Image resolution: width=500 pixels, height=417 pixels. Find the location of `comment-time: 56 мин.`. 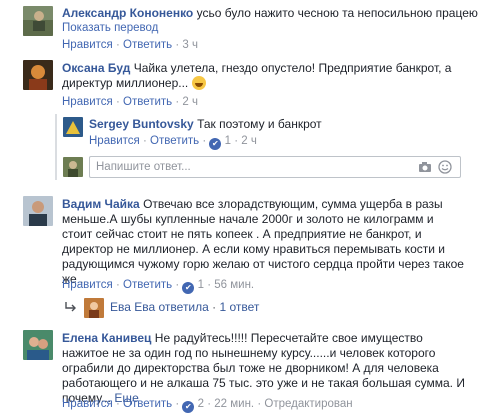

comment-time: 56 мин. is located at coordinates (234, 285).